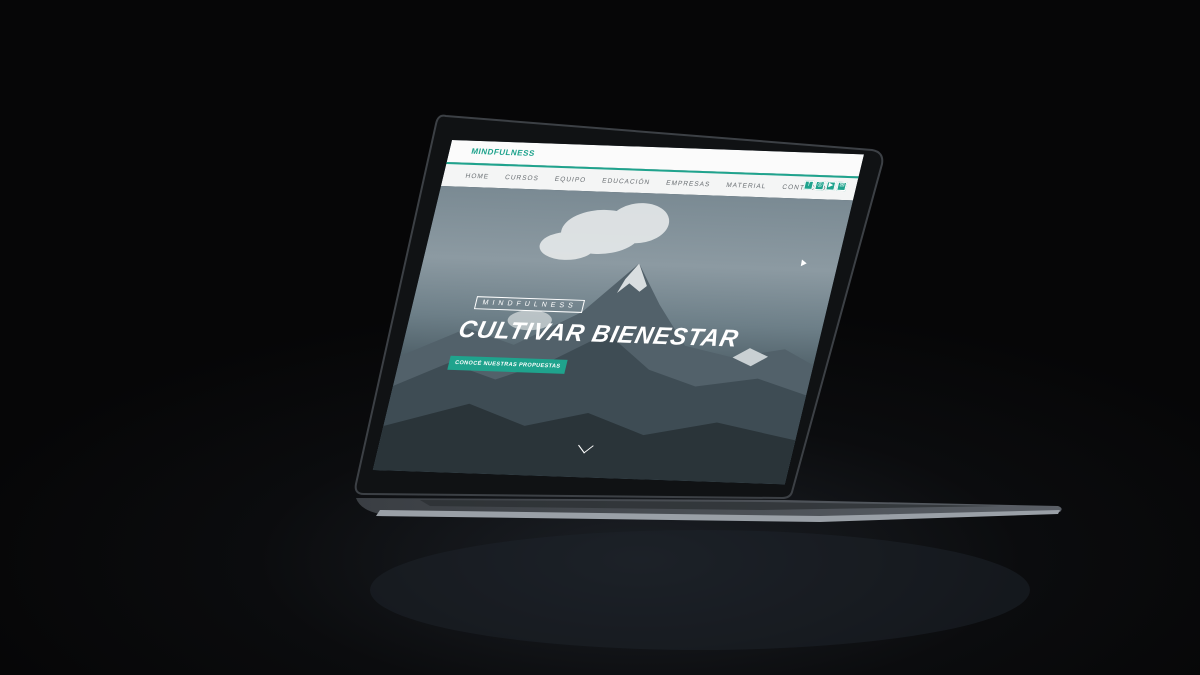 Image resolution: width=1200 pixels, height=675 pixels. Describe the element at coordinates (570, 179) in the screenshot. I see `nav-item-equipo: EQUIPO` at that location.